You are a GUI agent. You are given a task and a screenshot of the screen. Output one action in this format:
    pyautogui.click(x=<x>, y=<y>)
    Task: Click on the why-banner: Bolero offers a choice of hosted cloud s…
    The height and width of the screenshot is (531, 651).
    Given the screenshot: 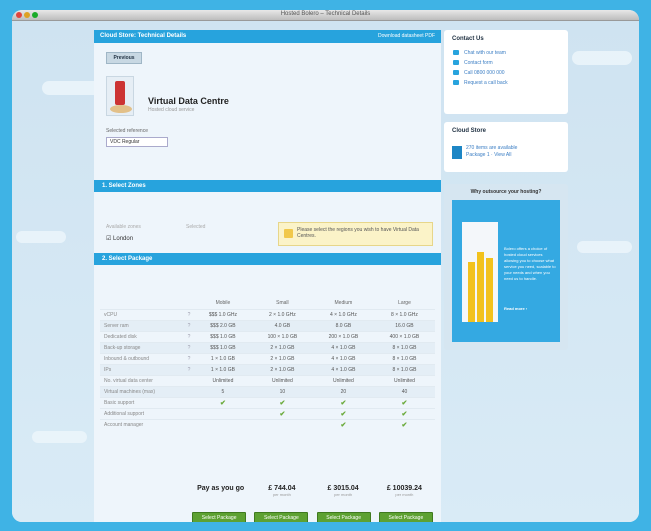 What is the action you would take?
    pyautogui.click(x=506, y=271)
    